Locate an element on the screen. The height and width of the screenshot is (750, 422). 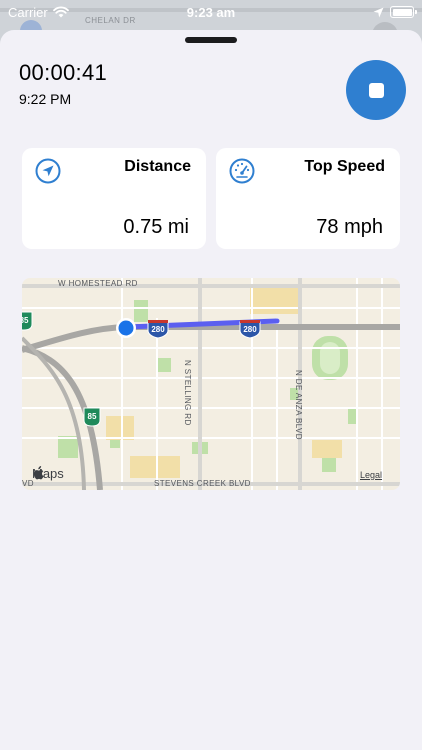
street-label-stevens-creek: STEVENS CREEK BLVD is located at coordinates (202, 483).